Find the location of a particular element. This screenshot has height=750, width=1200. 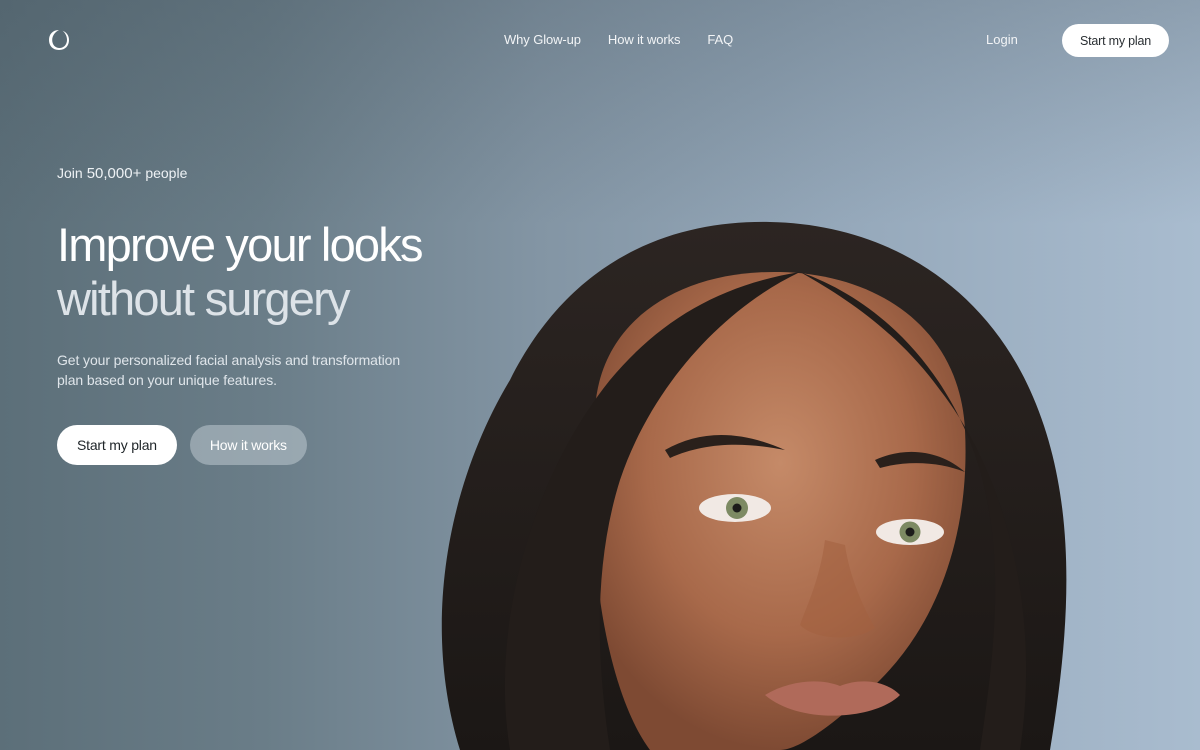

nav-start-my-plan-button: Start my plan is located at coordinates (1115, 40).